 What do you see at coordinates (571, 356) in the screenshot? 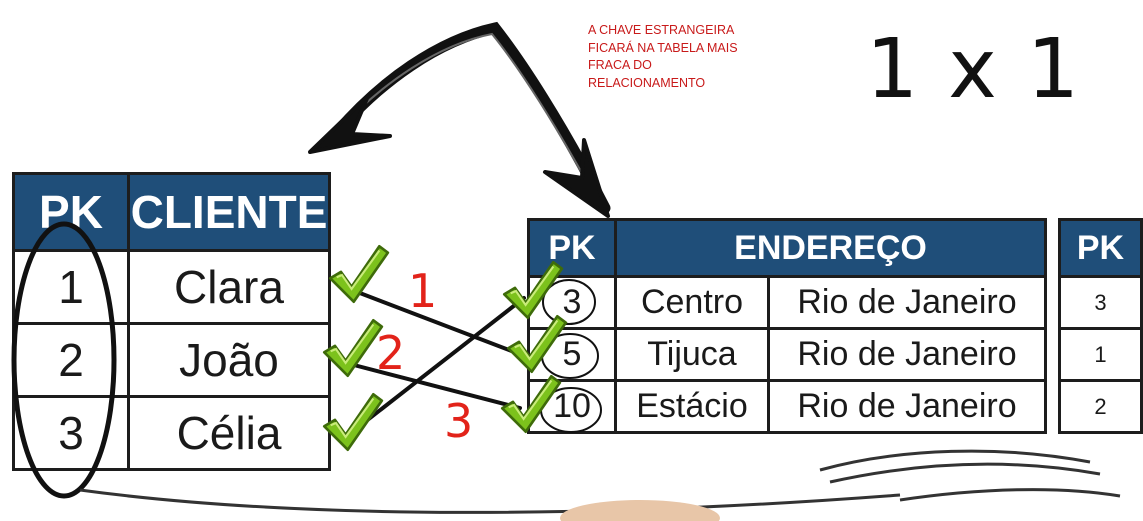
I see `endereco-pk-circles` at bounding box center [571, 356].